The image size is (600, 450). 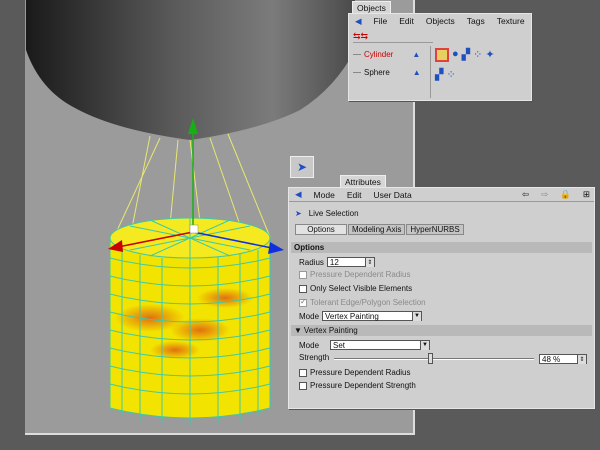 I want to click on cylinder-icon: ▲, so click(x=416, y=54).